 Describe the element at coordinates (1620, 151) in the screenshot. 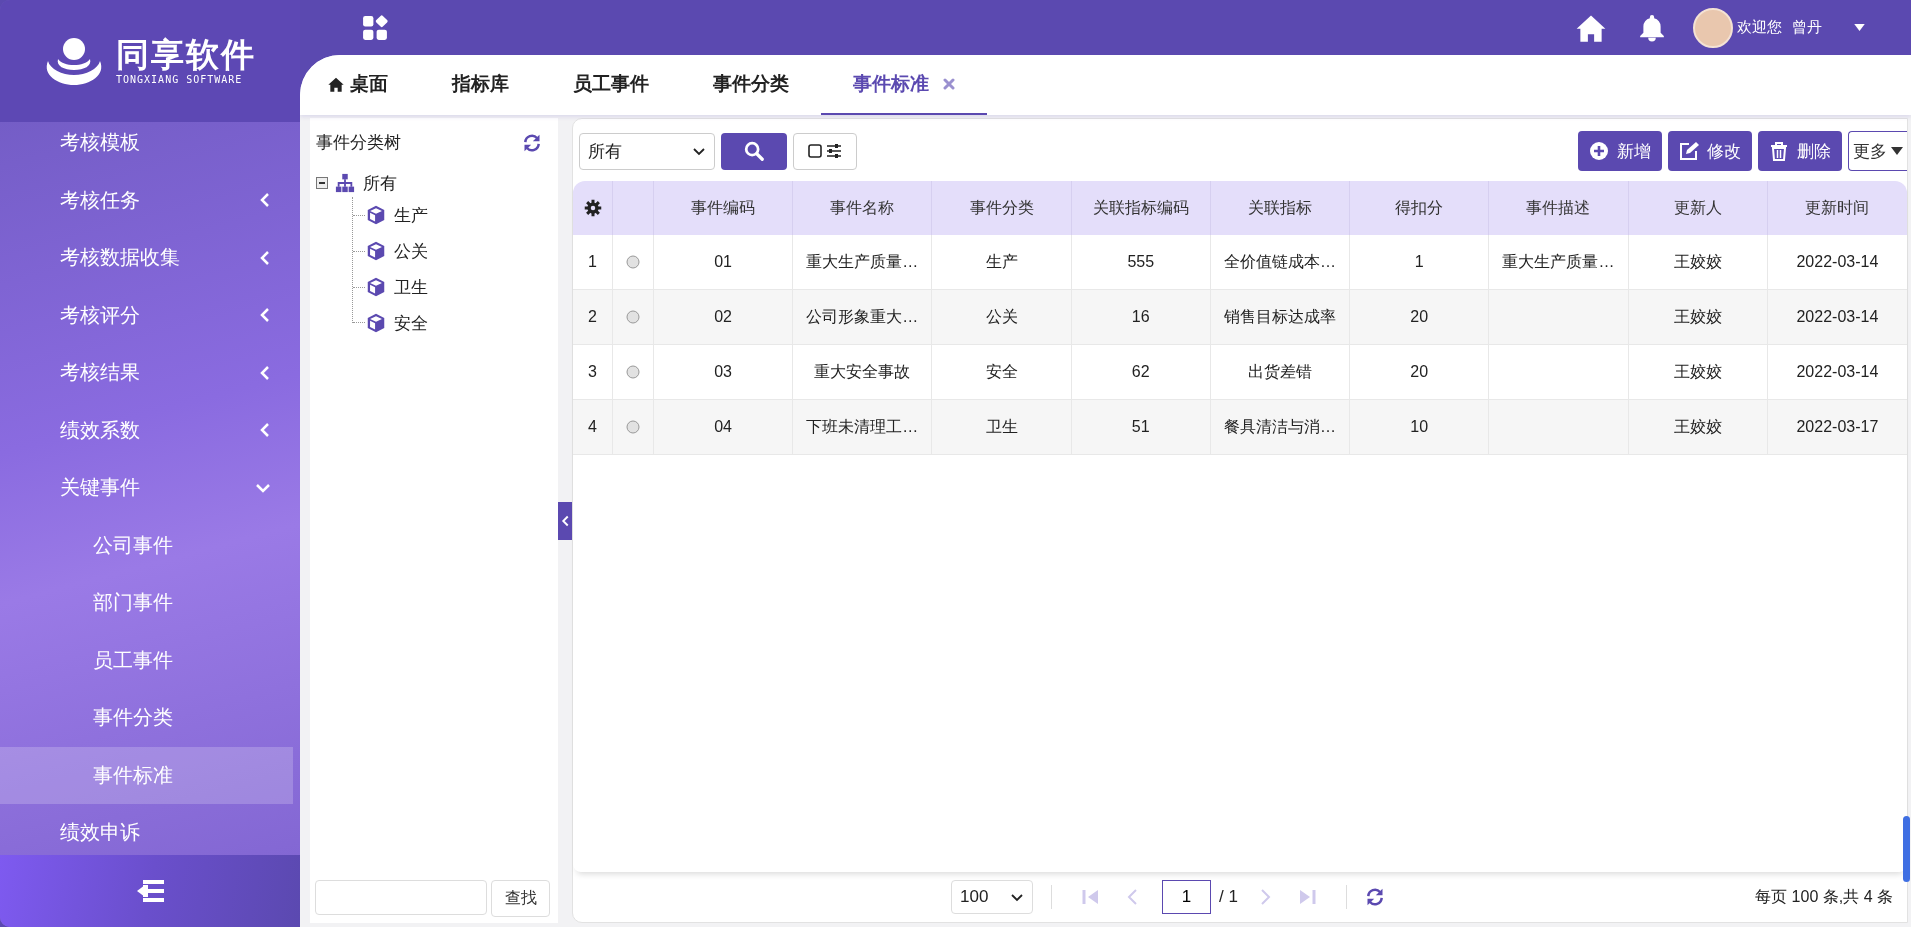

I see `add-button: 新增` at that location.